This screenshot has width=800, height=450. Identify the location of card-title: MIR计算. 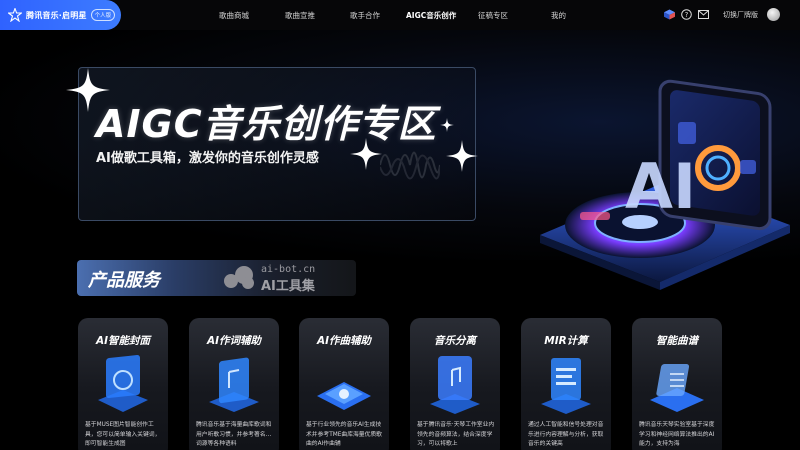
(566, 341).